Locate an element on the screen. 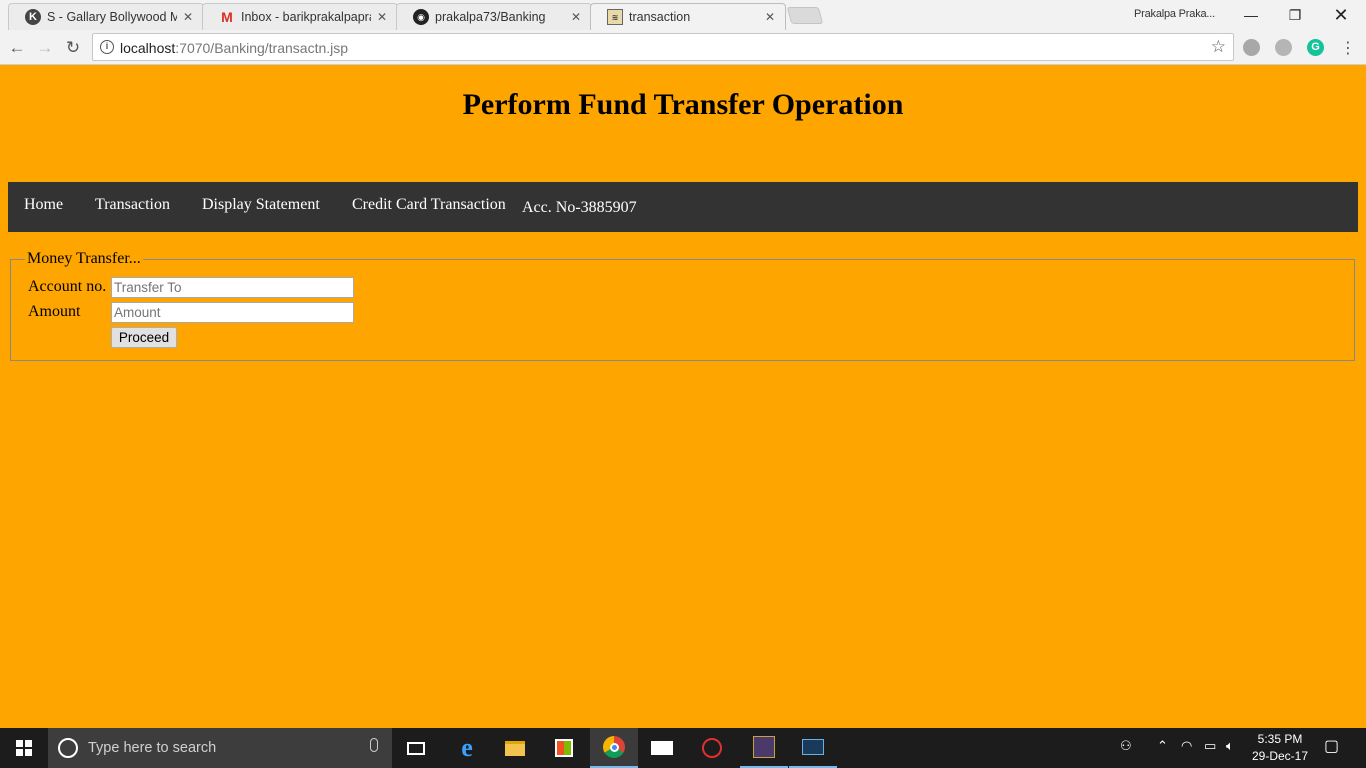 The image size is (1366, 768). browser-tab: M Inbox - barikprakalpaprak ✕ is located at coordinates (300, 16).